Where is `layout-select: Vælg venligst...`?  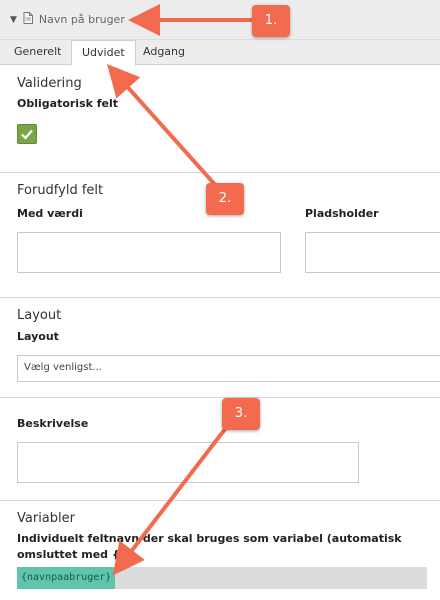 layout-select: Vælg venligst... is located at coordinates (228, 368).